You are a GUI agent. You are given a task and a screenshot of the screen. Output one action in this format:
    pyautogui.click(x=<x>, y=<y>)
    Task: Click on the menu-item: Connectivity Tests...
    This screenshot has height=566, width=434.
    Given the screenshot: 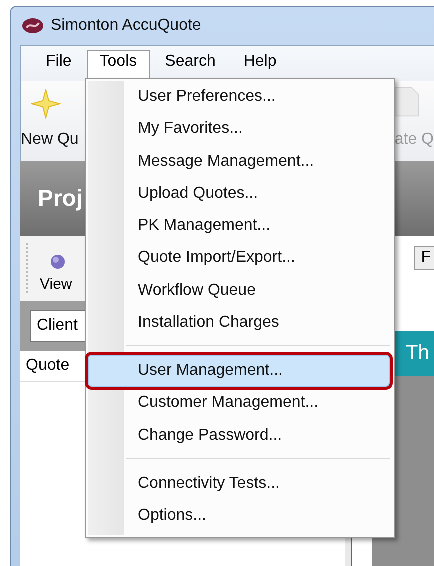 What is the action you would take?
    pyautogui.click(x=240, y=484)
    